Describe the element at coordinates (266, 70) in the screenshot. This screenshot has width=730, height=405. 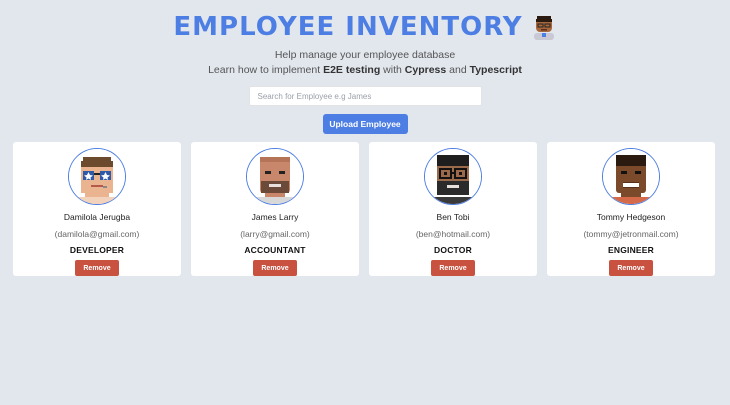
I see `tagline-prefix: Learn how to implement` at that location.